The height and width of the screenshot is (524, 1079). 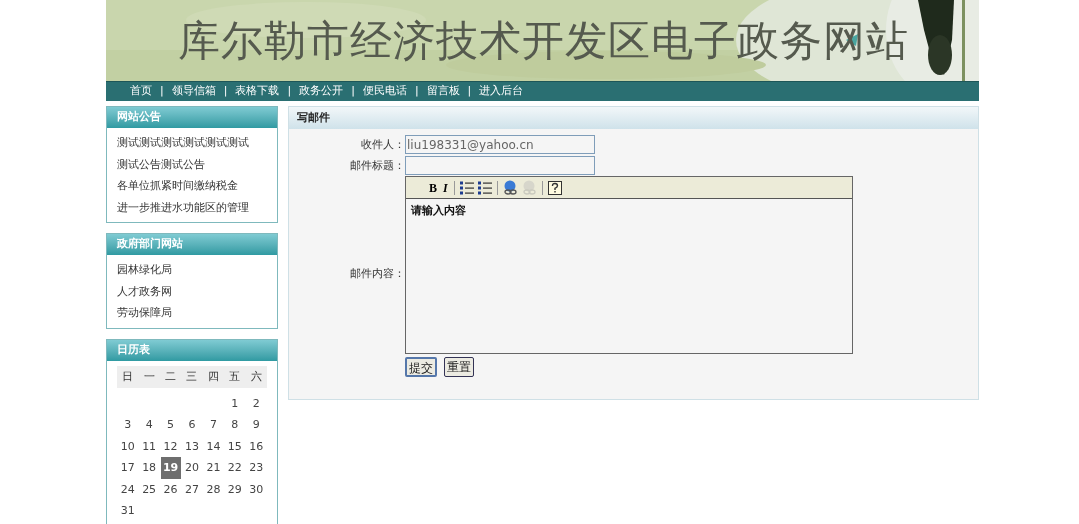 I want to click on form-button: 提交, so click(x=421, y=367).